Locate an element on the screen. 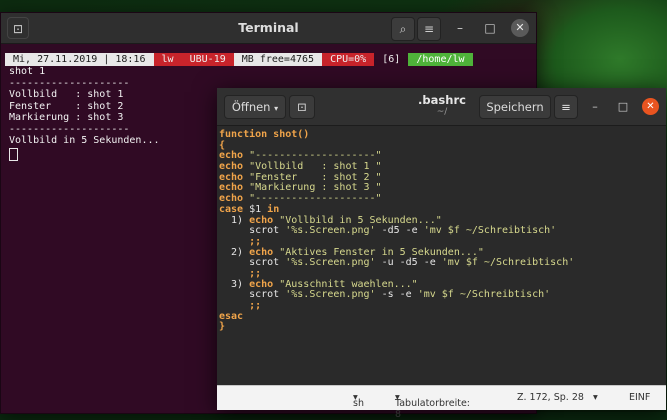 This screenshot has width=667, height=420. save-button: Speichern is located at coordinates (515, 107).